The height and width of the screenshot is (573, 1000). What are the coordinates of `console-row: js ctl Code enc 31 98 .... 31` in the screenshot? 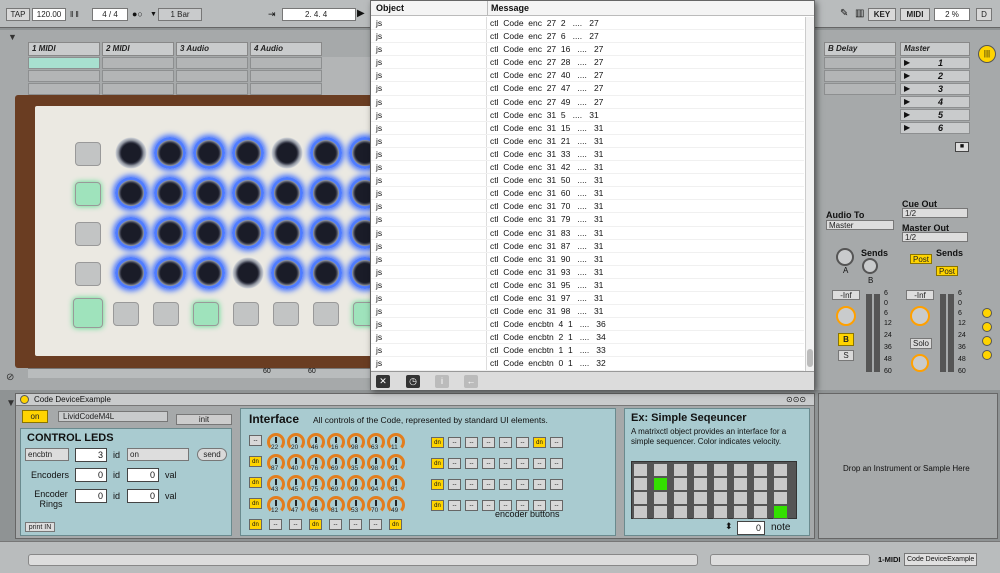 It's located at (587, 312).